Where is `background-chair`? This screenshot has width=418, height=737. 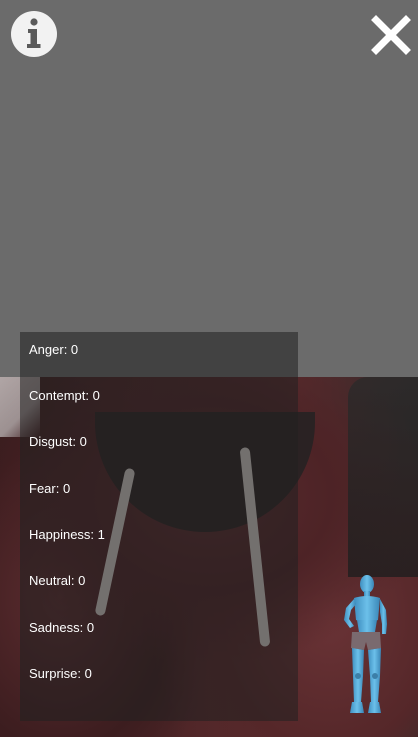
background-chair is located at coordinates (383, 477).